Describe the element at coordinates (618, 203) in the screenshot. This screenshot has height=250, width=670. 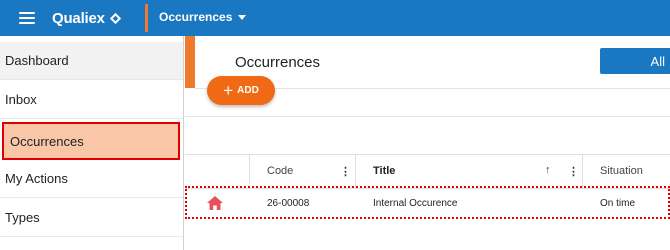
I see `cell-situation: On time` at that location.